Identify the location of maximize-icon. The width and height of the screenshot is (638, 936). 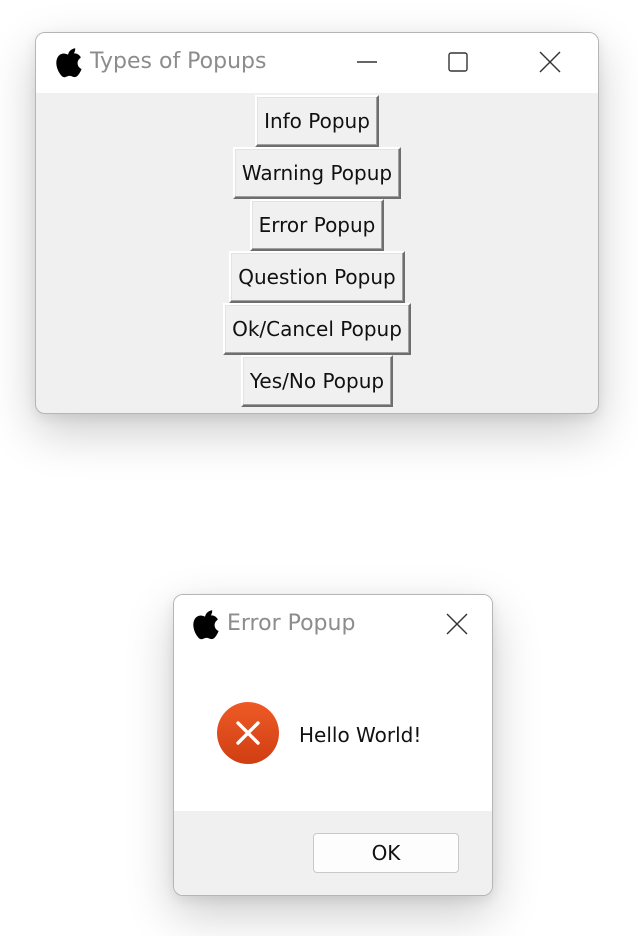
(458, 62).